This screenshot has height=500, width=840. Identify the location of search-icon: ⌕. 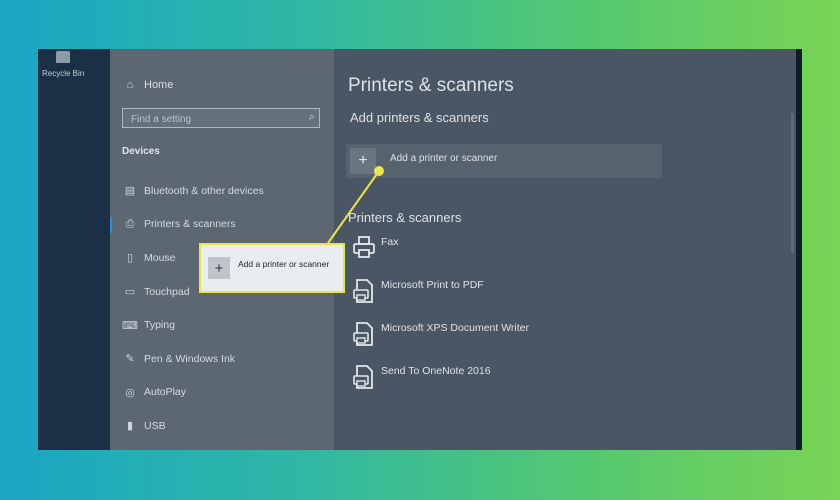
(312, 117).